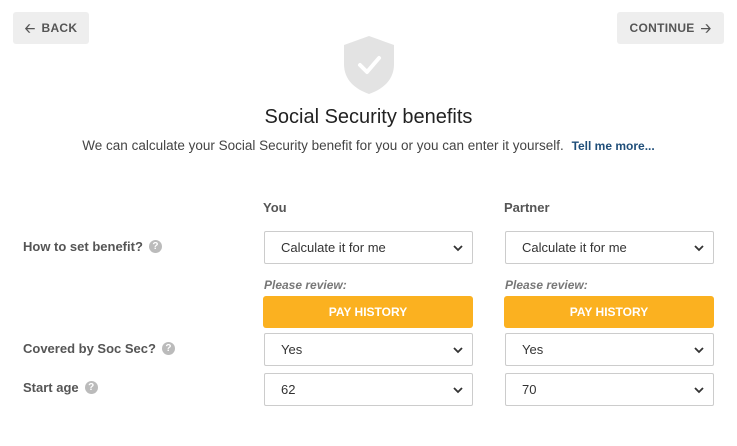 The image size is (737, 446). What do you see at coordinates (275, 207) in the screenshot?
I see `column-header-you: You` at bounding box center [275, 207].